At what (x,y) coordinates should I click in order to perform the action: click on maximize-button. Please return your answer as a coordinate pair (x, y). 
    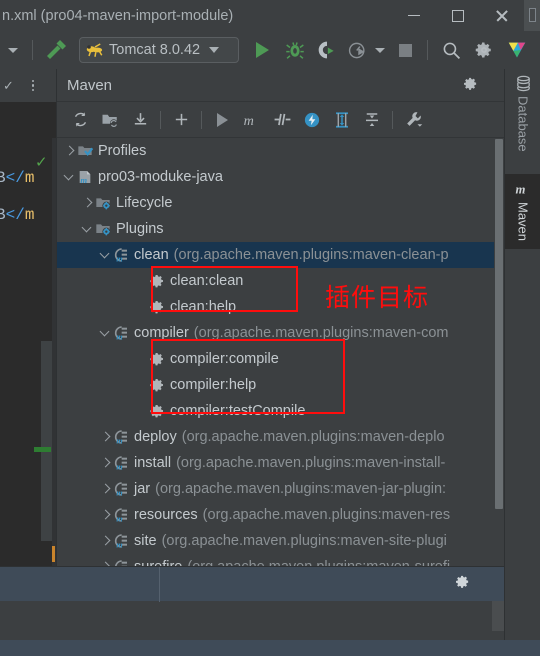
    Looking at the image, I should click on (458, 15).